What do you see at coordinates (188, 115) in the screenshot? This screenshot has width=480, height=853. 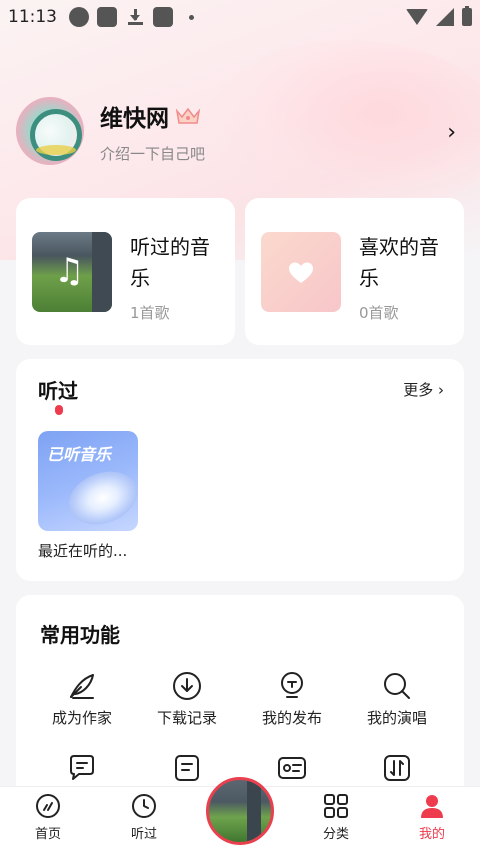 I see `crown-icon` at bounding box center [188, 115].